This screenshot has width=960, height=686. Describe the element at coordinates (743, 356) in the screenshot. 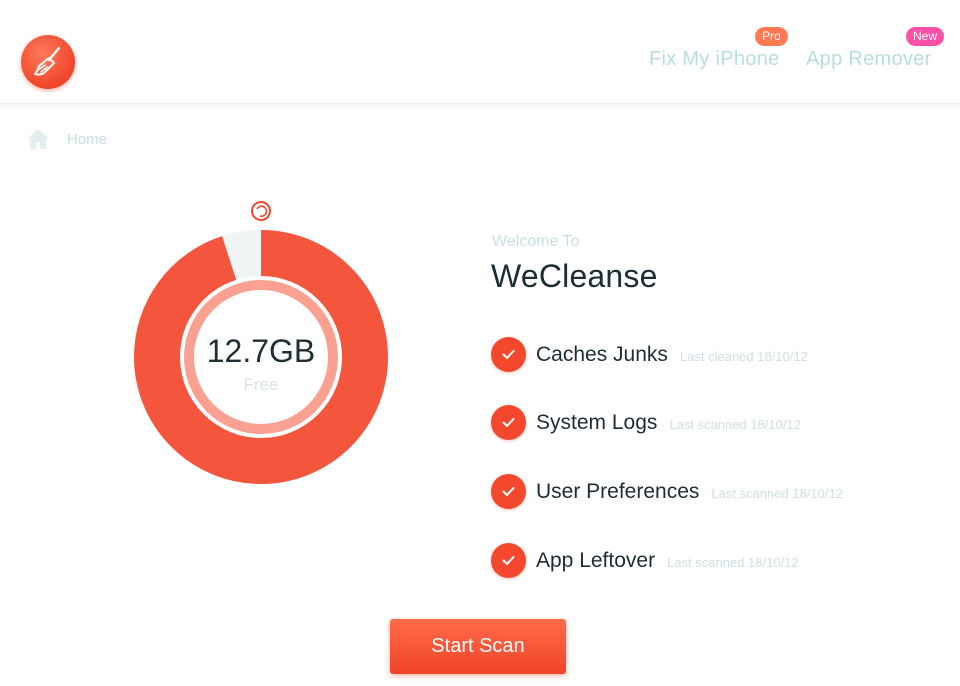

I see `item-meta: Last cleaned 18/10/12` at that location.